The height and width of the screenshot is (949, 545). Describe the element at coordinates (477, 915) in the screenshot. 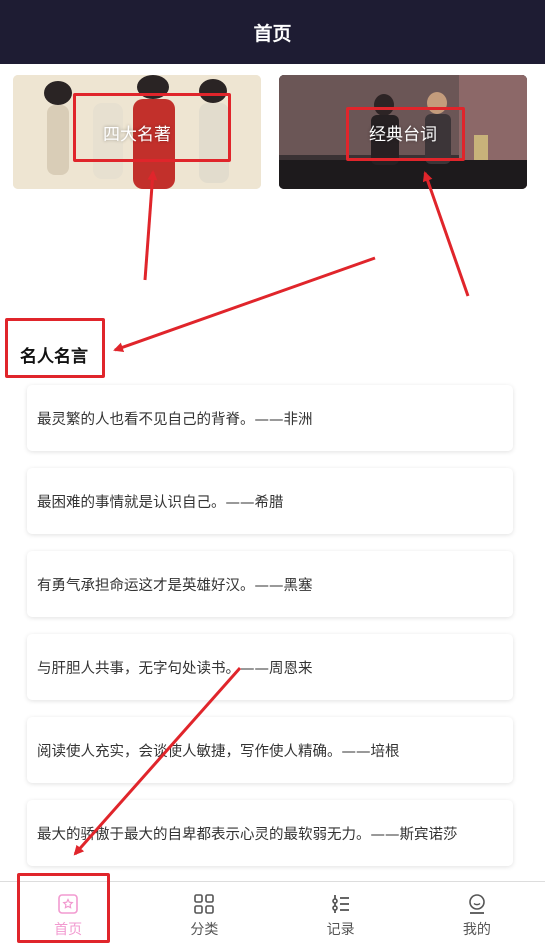

I see `tab-mine: 我的` at that location.